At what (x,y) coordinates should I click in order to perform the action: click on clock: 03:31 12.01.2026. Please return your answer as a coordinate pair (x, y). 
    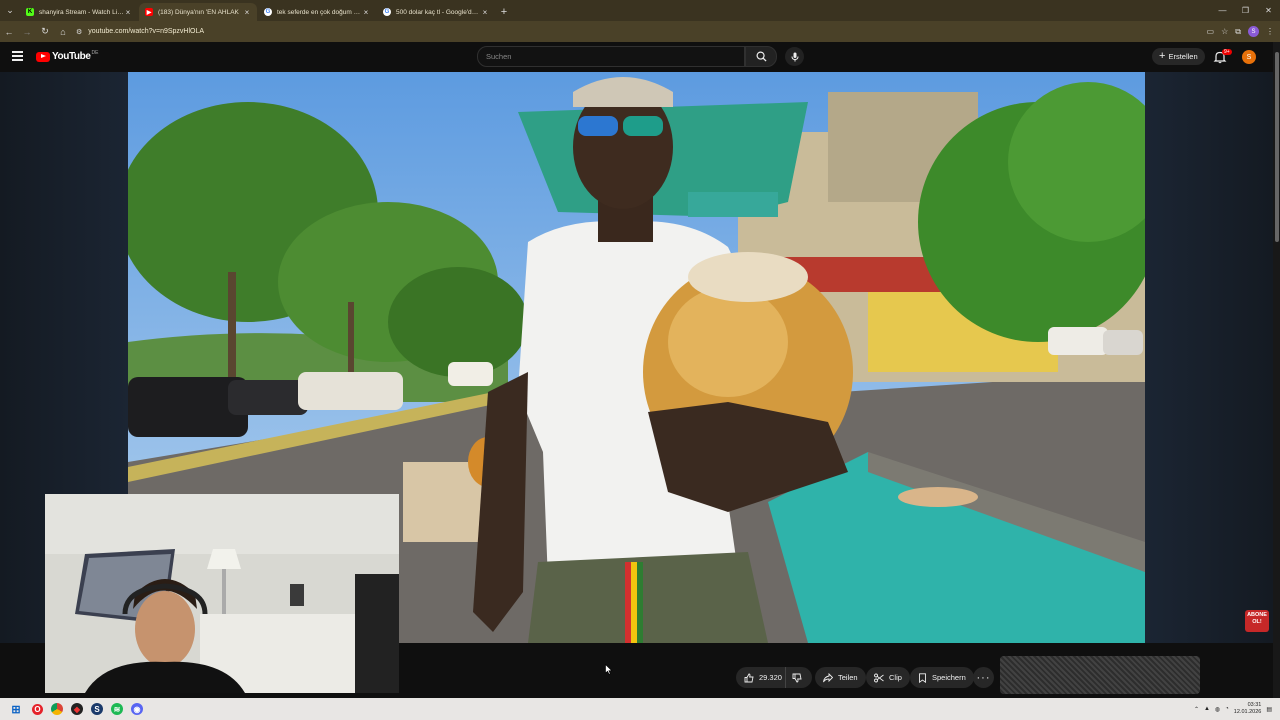
    Looking at the image, I should click on (1248, 709).